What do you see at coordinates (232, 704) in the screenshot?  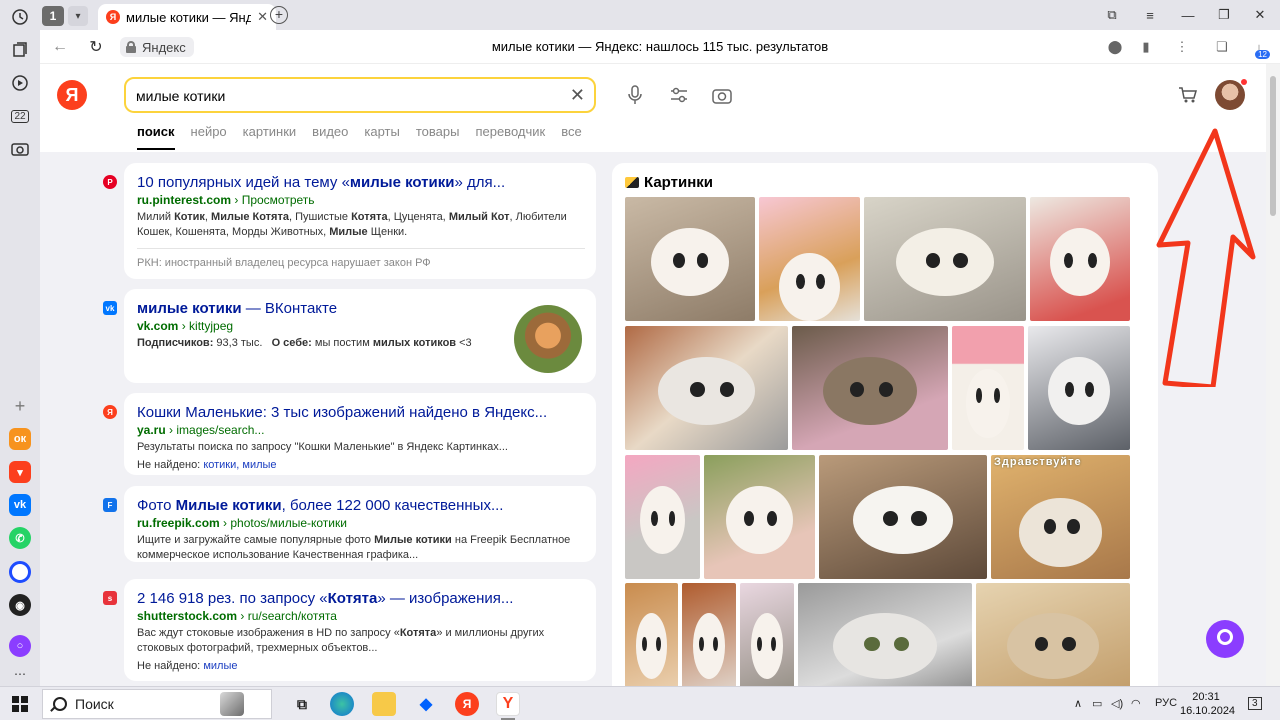 I see `widget-image-icon` at bounding box center [232, 704].